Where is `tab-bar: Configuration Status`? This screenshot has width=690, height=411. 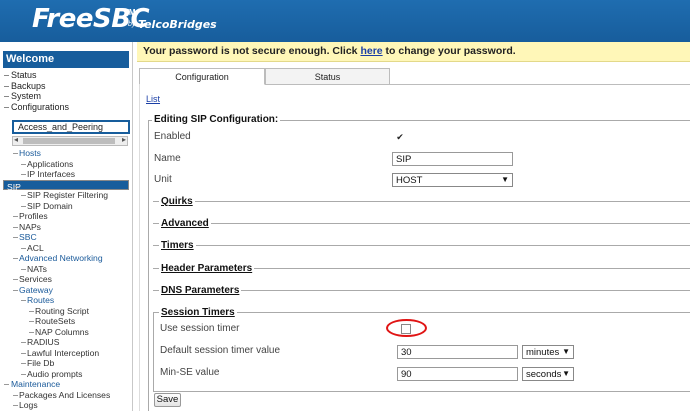
tab-bar: Configuration Status is located at coordinates (414, 76).